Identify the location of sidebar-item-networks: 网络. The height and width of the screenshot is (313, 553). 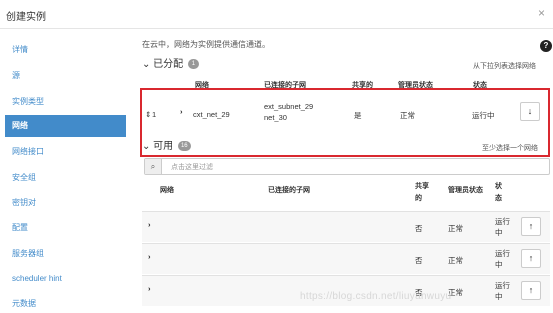
(65, 126).